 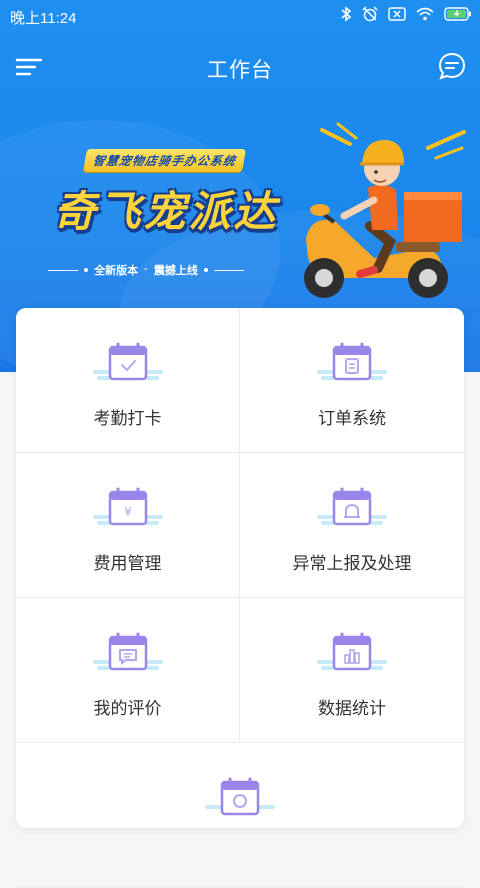 What do you see at coordinates (352, 361) in the screenshot?
I see `calendar-list-icon` at bounding box center [352, 361].